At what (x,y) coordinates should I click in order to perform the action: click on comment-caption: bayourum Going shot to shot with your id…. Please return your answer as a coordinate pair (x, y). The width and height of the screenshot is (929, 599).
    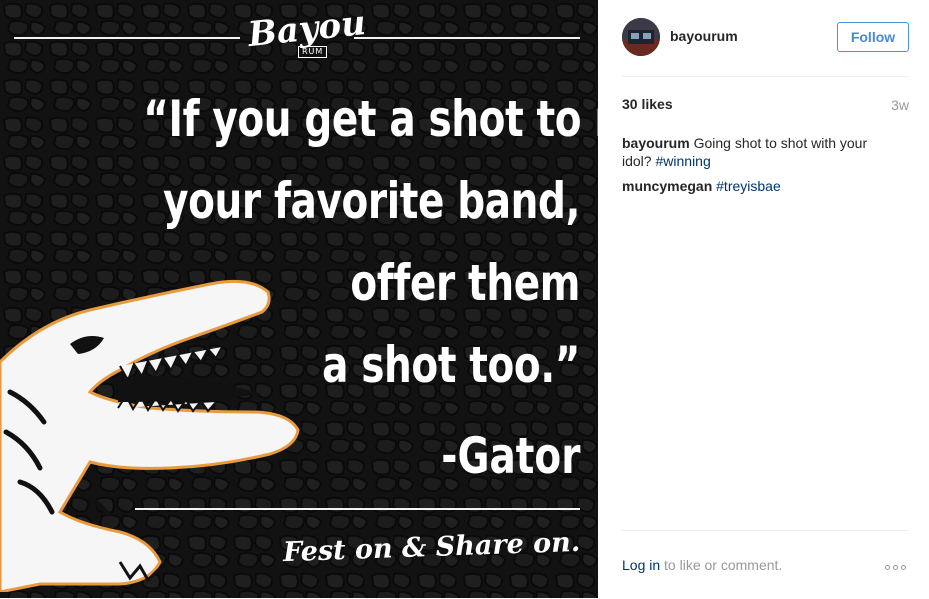
    Looking at the image, I should click on (757, 152).